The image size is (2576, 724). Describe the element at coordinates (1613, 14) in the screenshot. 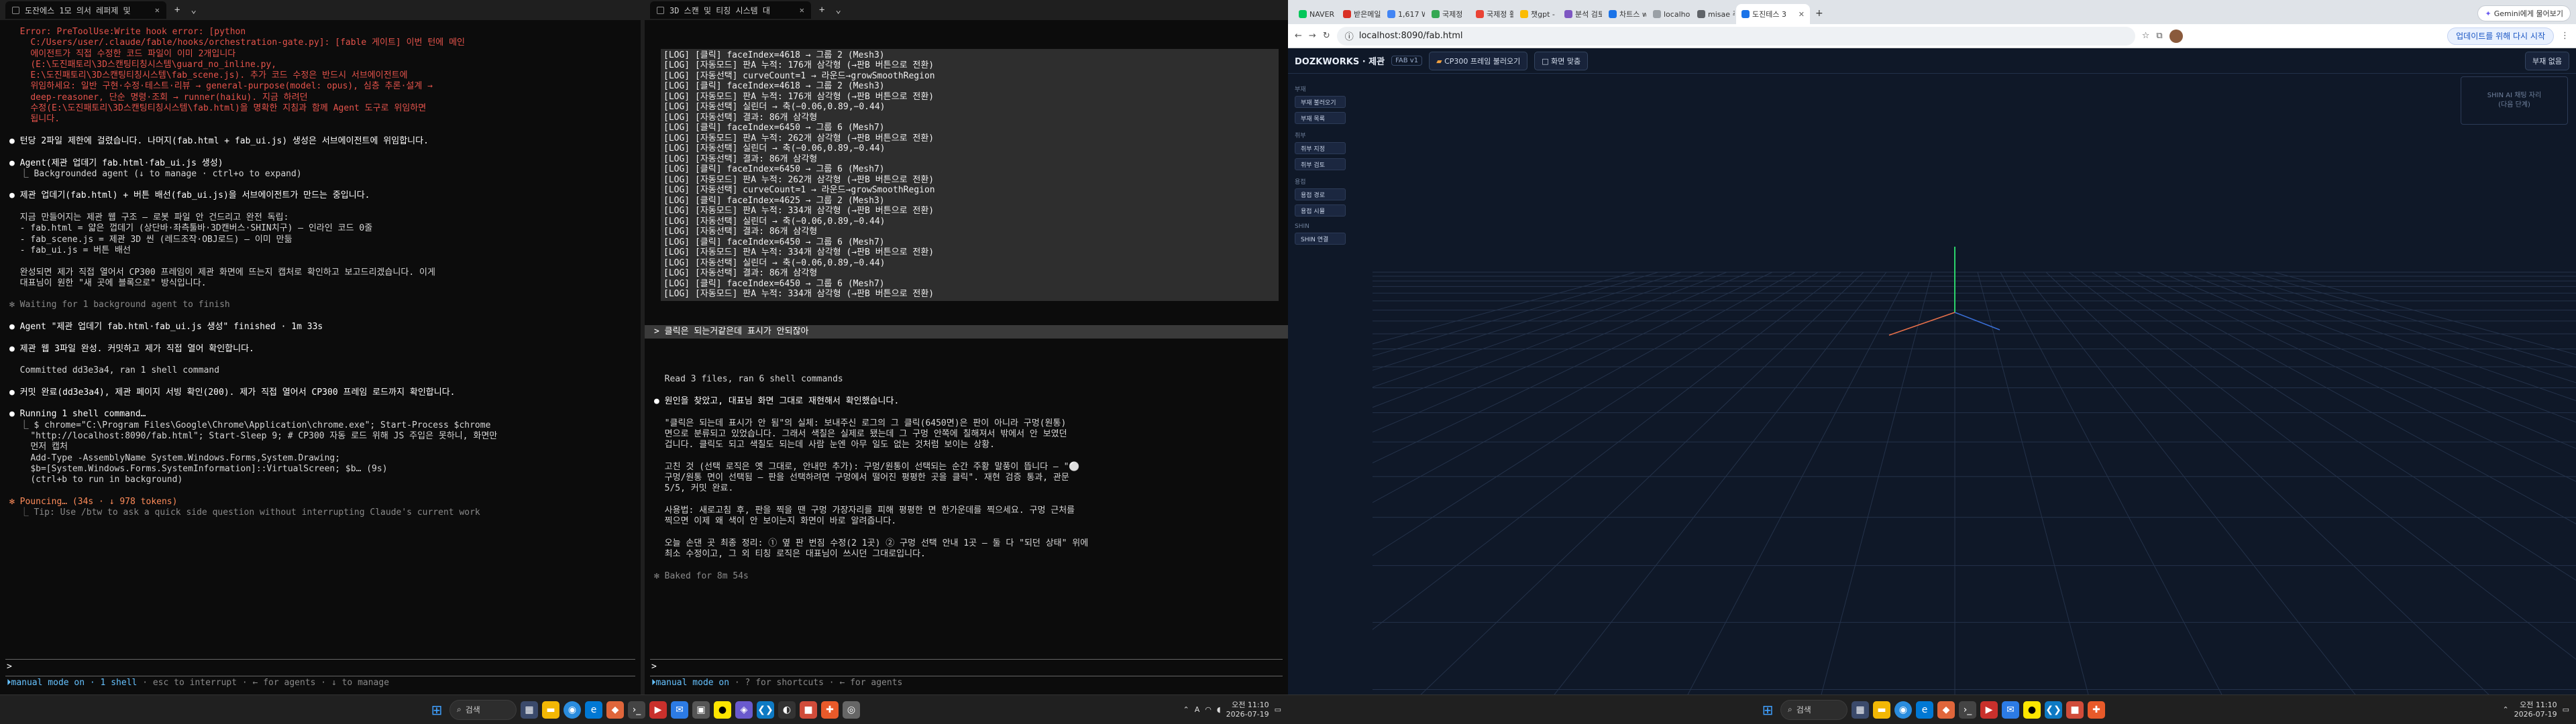

I see `favicon-icon` at that location.